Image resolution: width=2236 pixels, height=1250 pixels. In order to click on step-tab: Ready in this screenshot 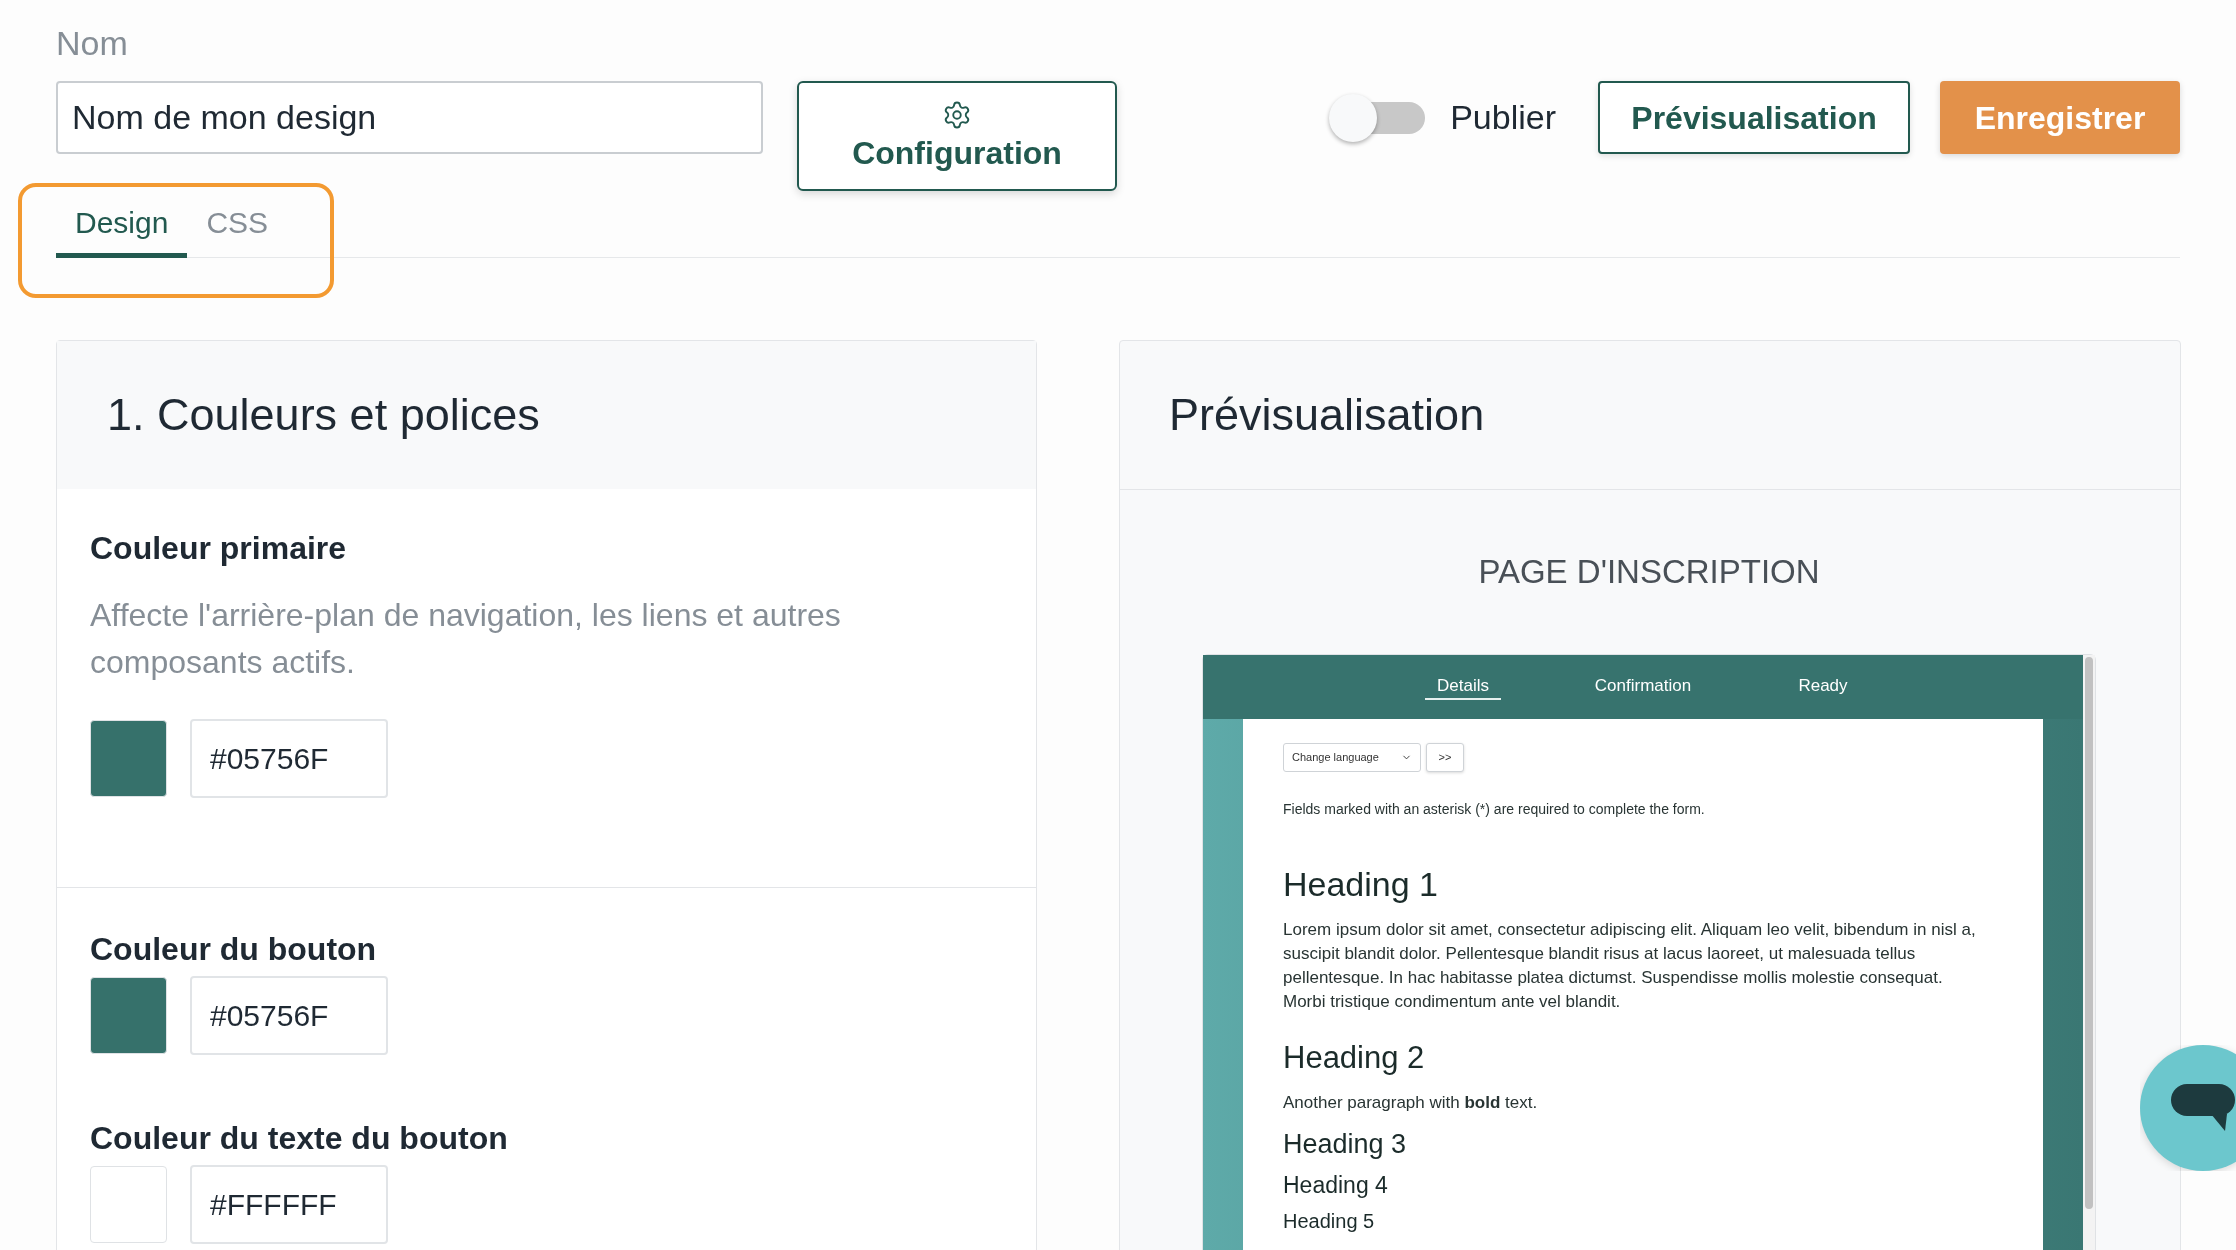, I will do `click(1823, 687)`.